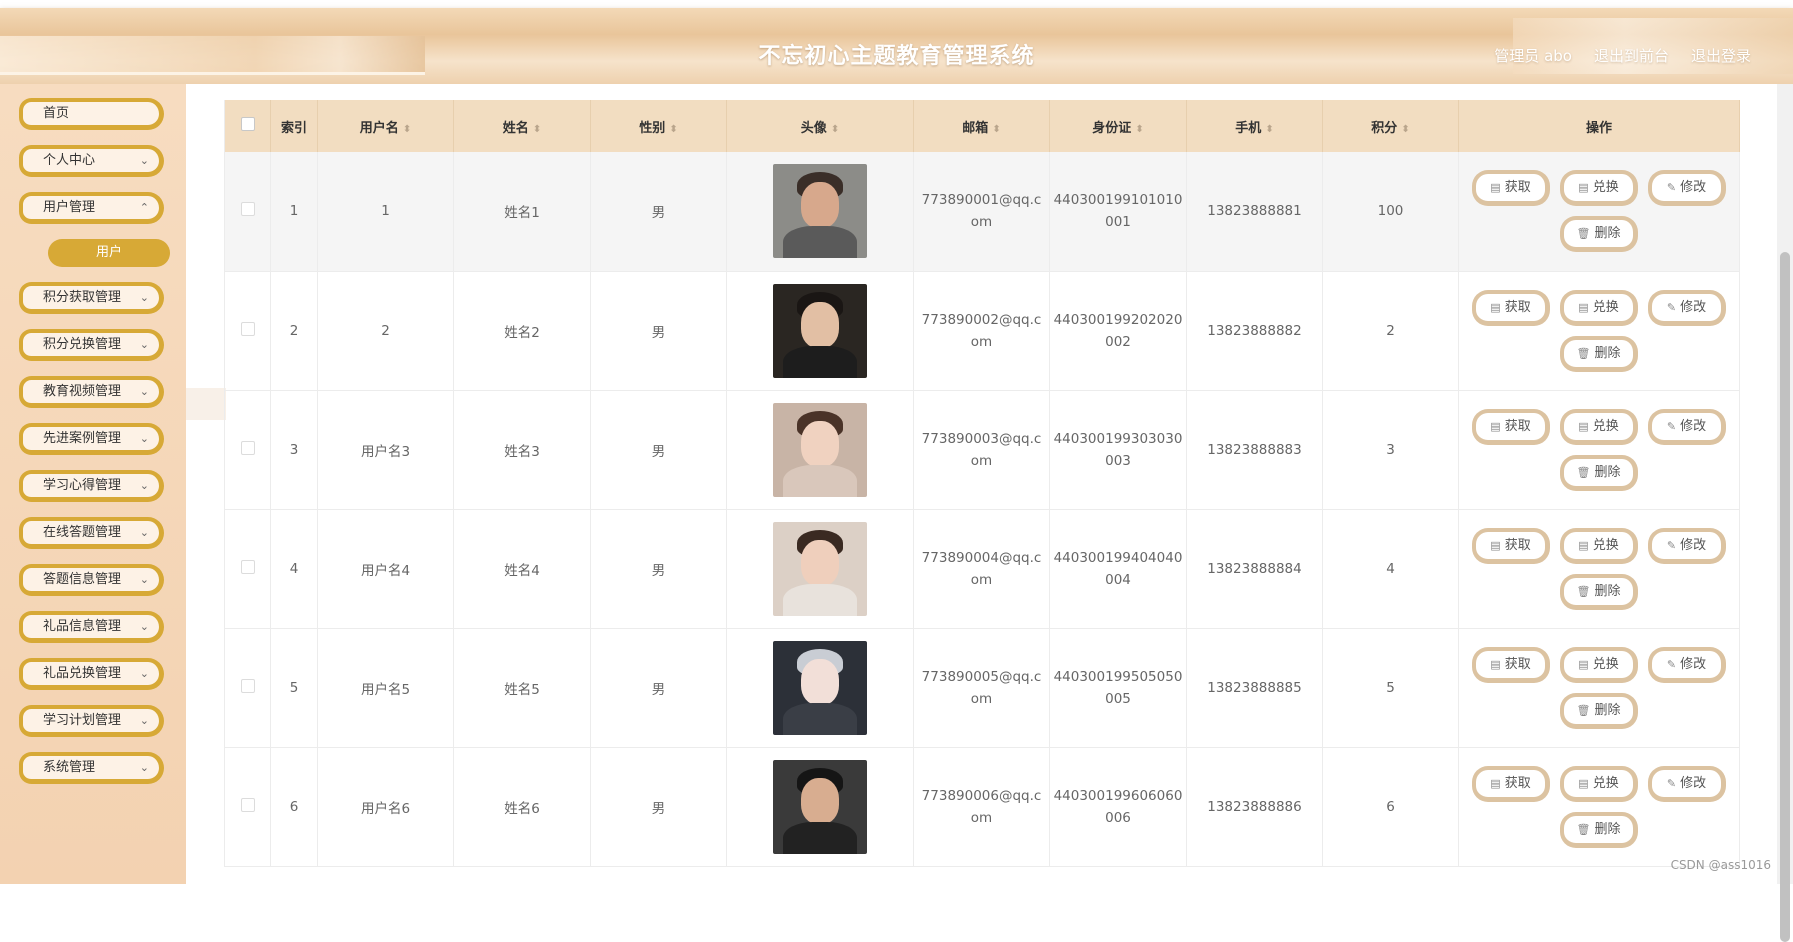 The height and width of the screenshot is (942, 1793). Describe the element at coordinates (91, 627) in the screenshot. I see `sidebar-item-gift-info: 礼品信息管理 ⌄` at that location.